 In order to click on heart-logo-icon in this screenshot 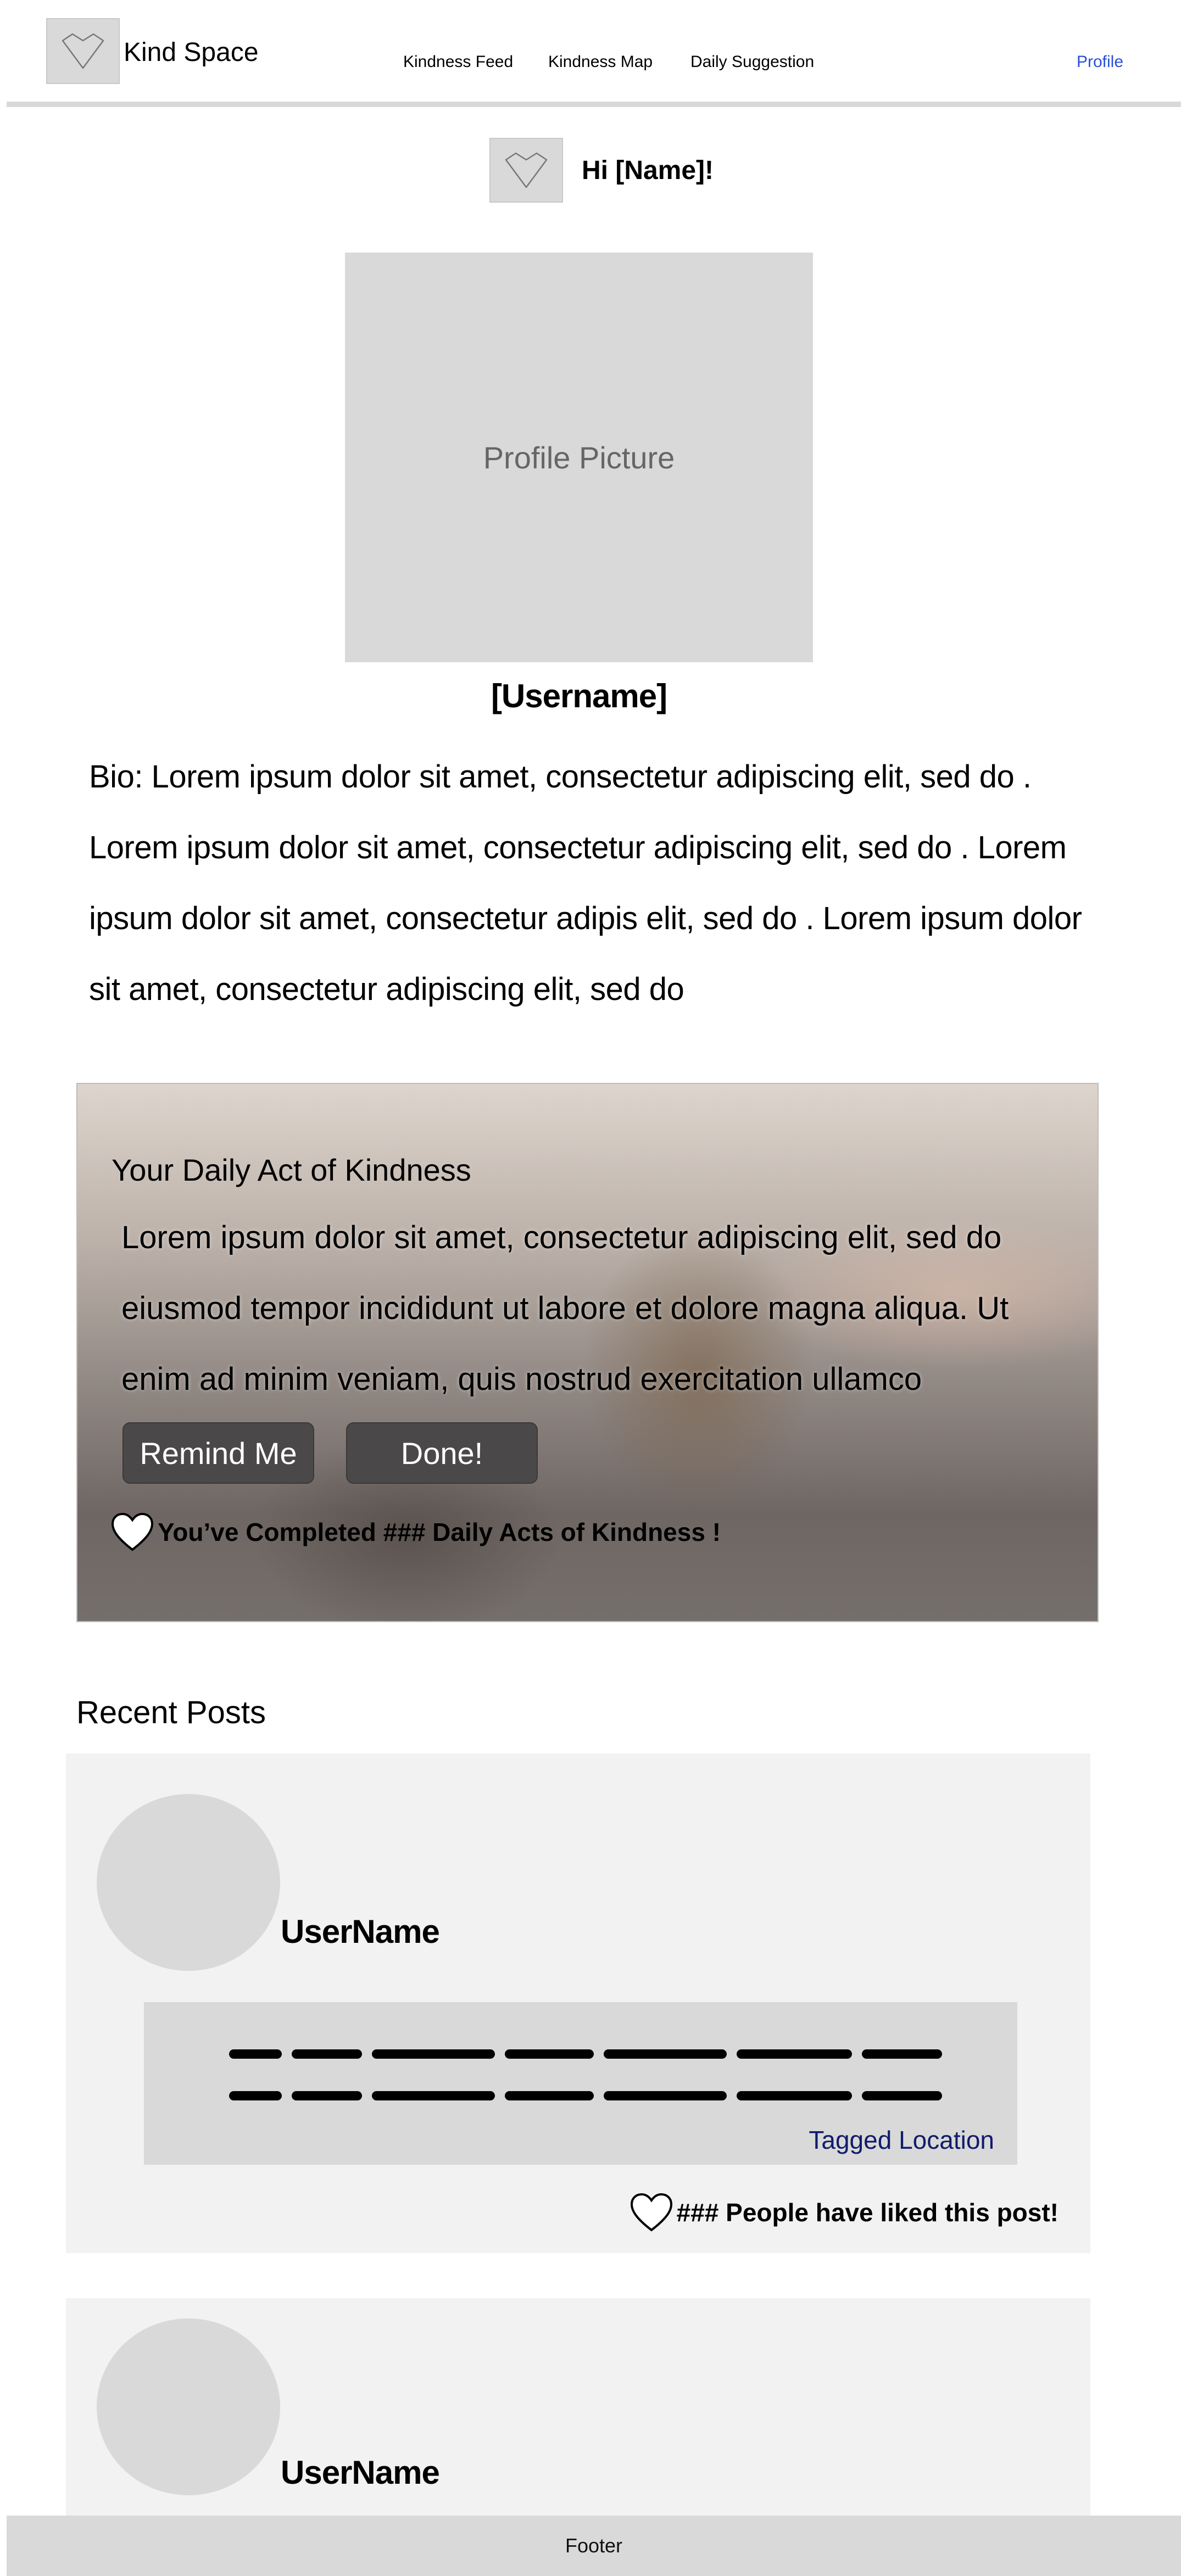, I will do `click(83, 51)`.